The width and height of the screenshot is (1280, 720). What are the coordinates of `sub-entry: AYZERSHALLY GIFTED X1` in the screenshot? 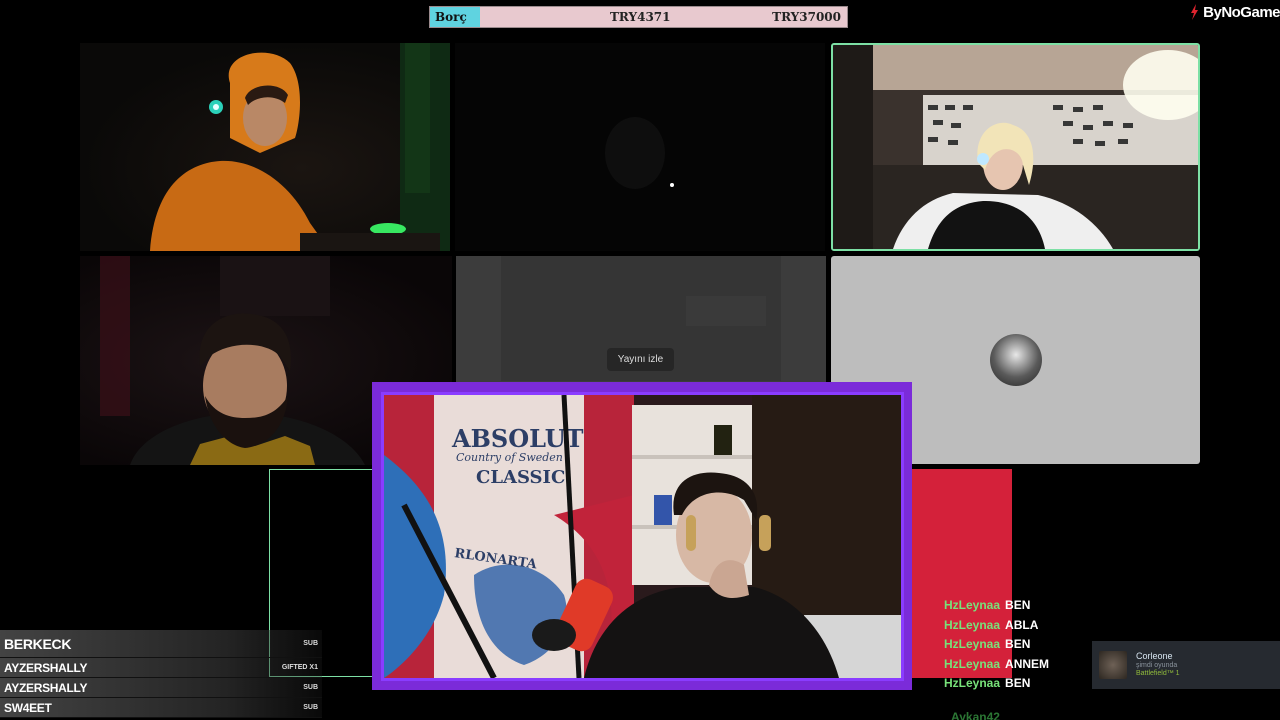 It's located at (161, 668).